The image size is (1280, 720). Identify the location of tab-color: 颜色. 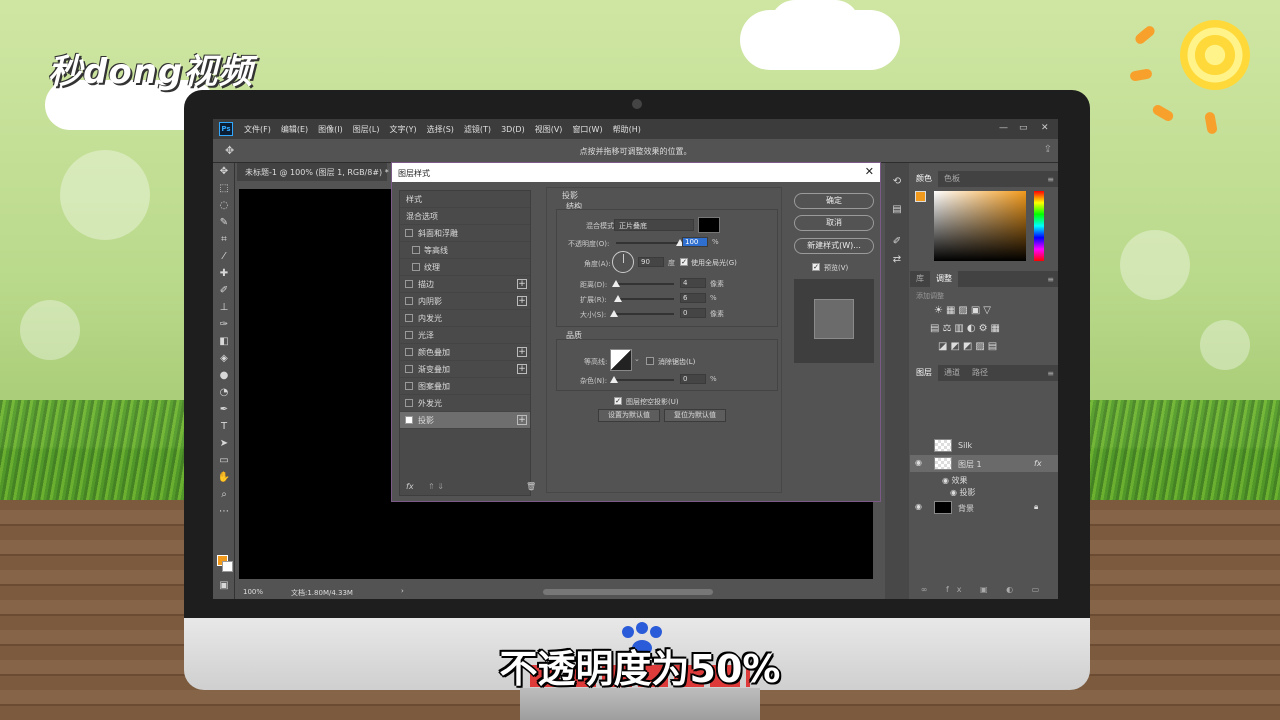
(924, 179).